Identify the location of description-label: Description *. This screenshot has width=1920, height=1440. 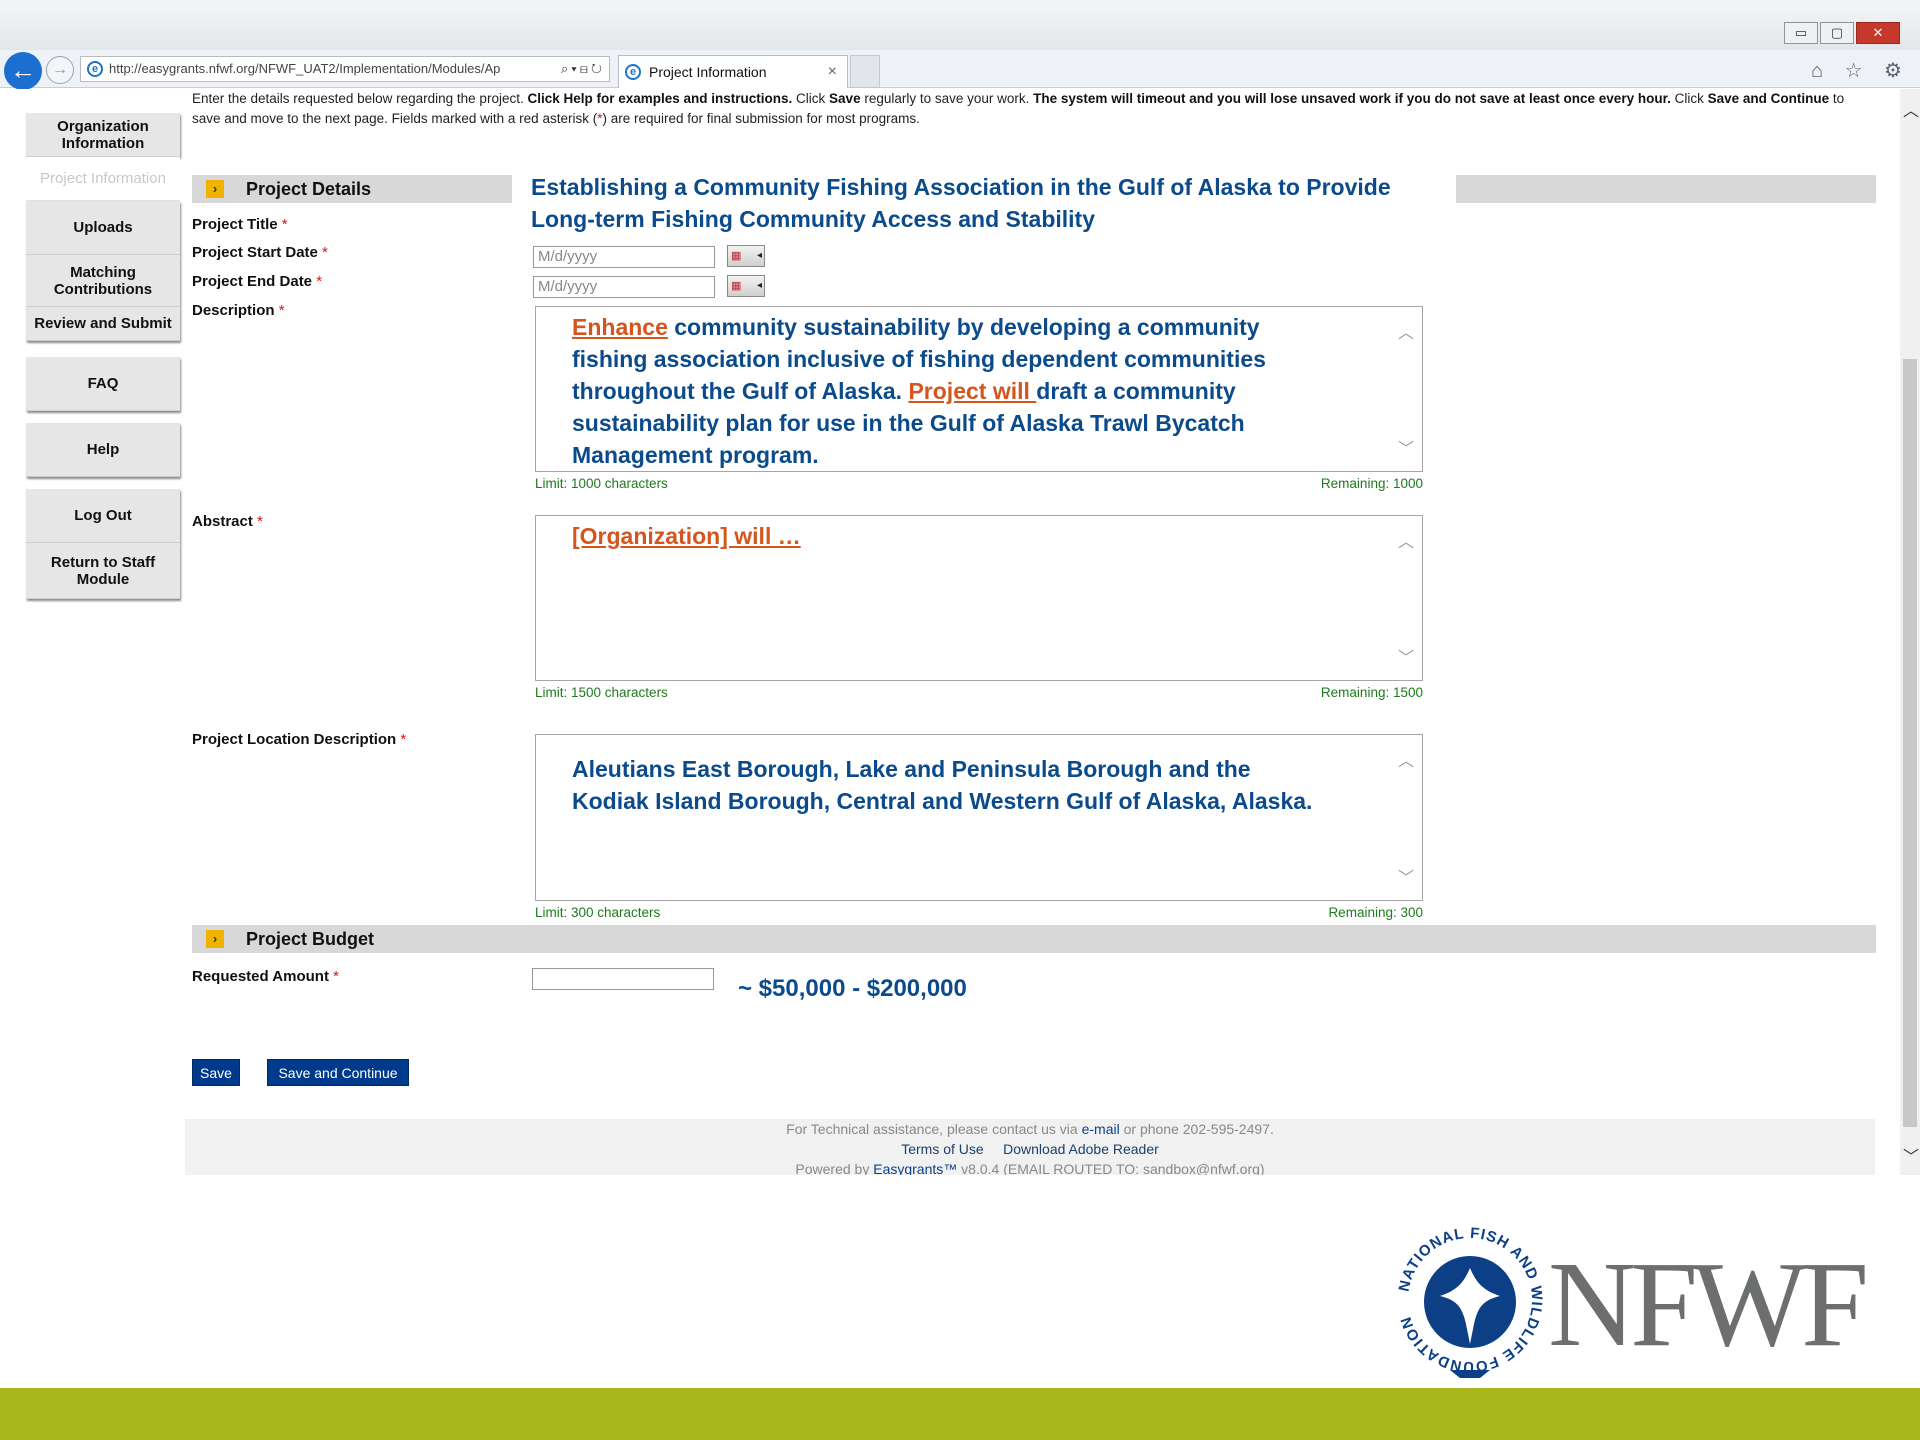
(238, 310).